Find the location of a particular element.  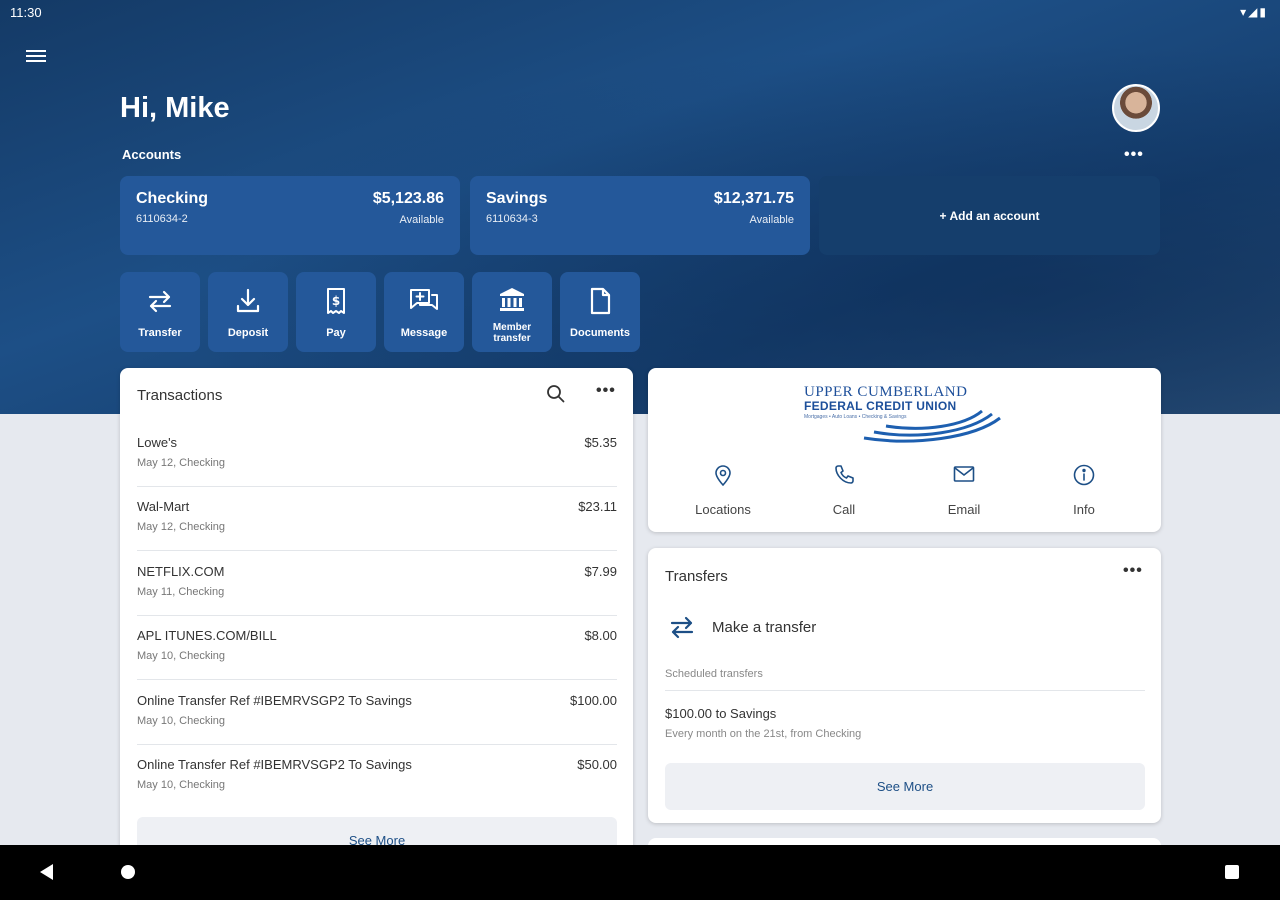

logo-line2: FEDERAL CREDIT UNION is located at coordinates (880, 406).